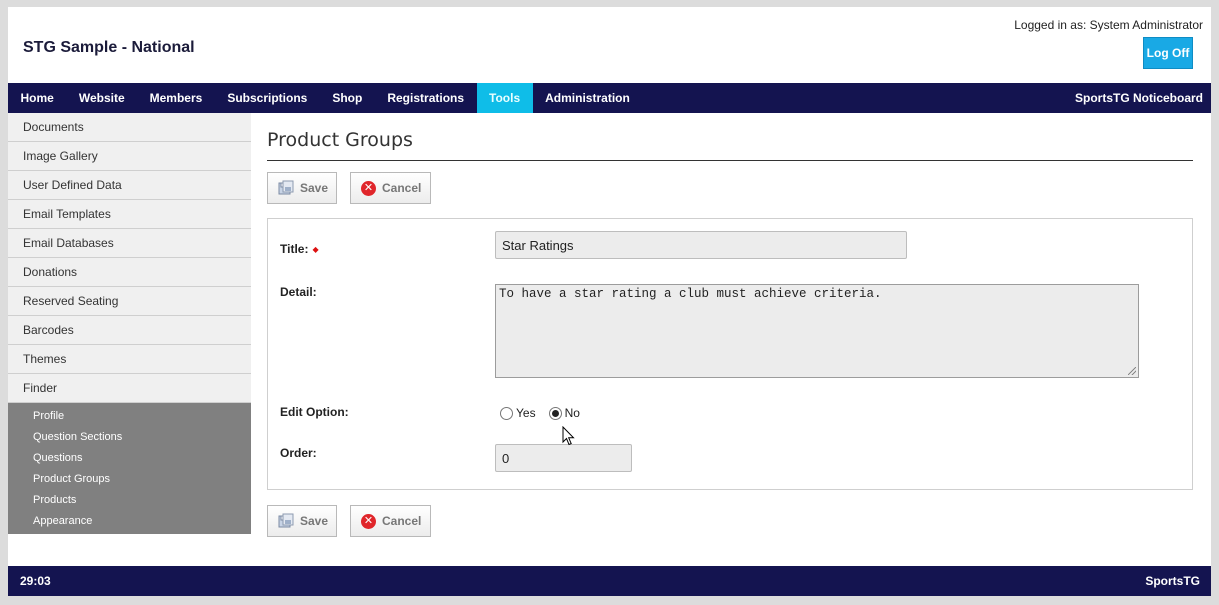 This screenshot has width=1219, height=605. Describe the element at coordinates (129, 185) in the screenshot. I see `sidebar-item-user-defined-data: User Defined Data` at that location.